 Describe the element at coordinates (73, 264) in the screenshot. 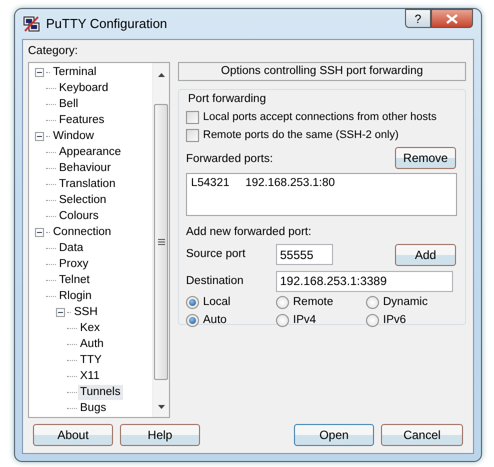

I see `tree-item: Proxy` at that location.